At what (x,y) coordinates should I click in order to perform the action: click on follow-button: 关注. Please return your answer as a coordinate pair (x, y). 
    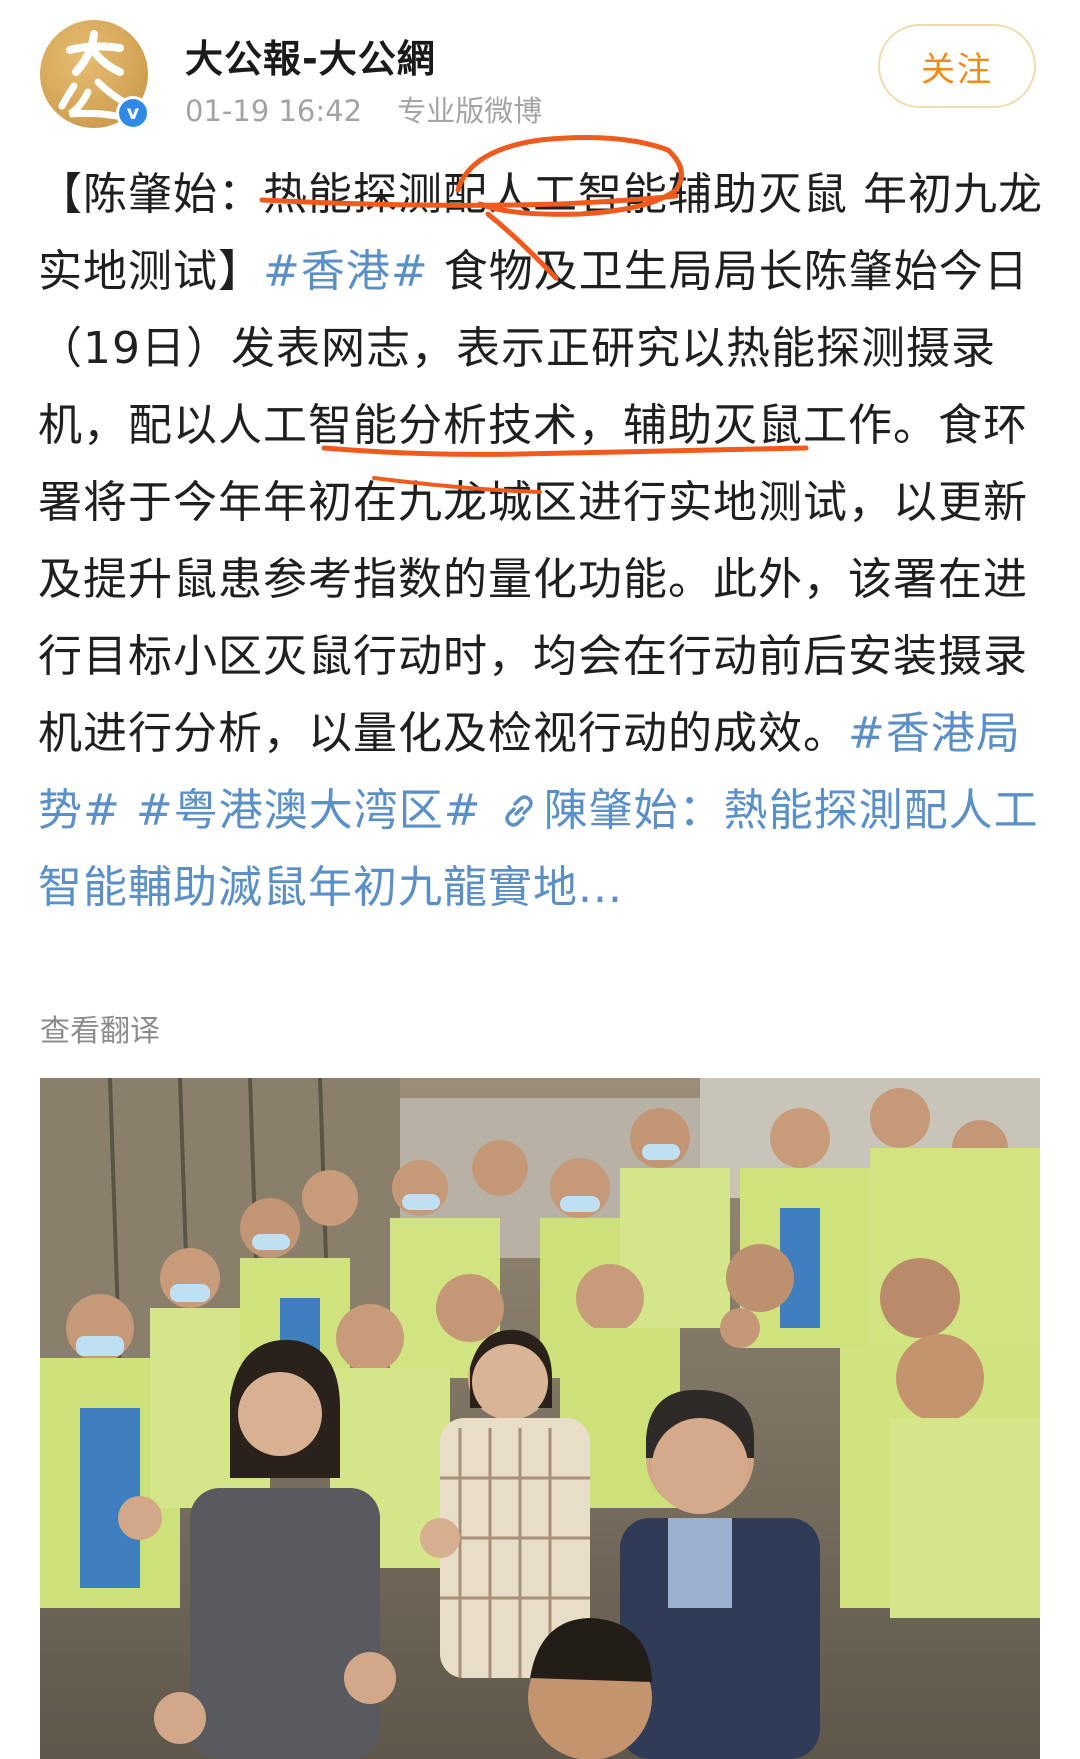
    Looking at the image, I should click on (957, 66).